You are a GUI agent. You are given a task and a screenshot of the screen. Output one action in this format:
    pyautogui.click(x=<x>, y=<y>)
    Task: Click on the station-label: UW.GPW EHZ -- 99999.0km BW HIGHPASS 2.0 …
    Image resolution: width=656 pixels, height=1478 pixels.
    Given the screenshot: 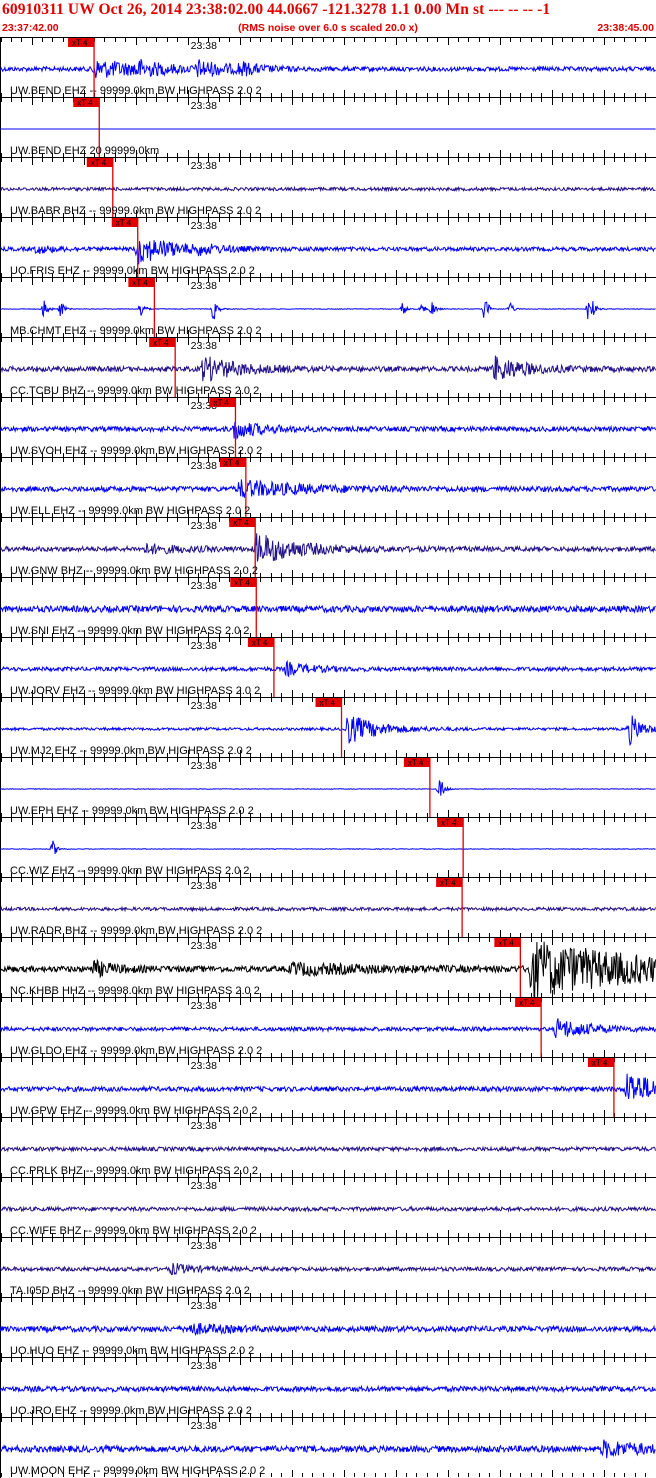 What is the action you would take?
    pyautogui.click(x=133, y=1111)
    